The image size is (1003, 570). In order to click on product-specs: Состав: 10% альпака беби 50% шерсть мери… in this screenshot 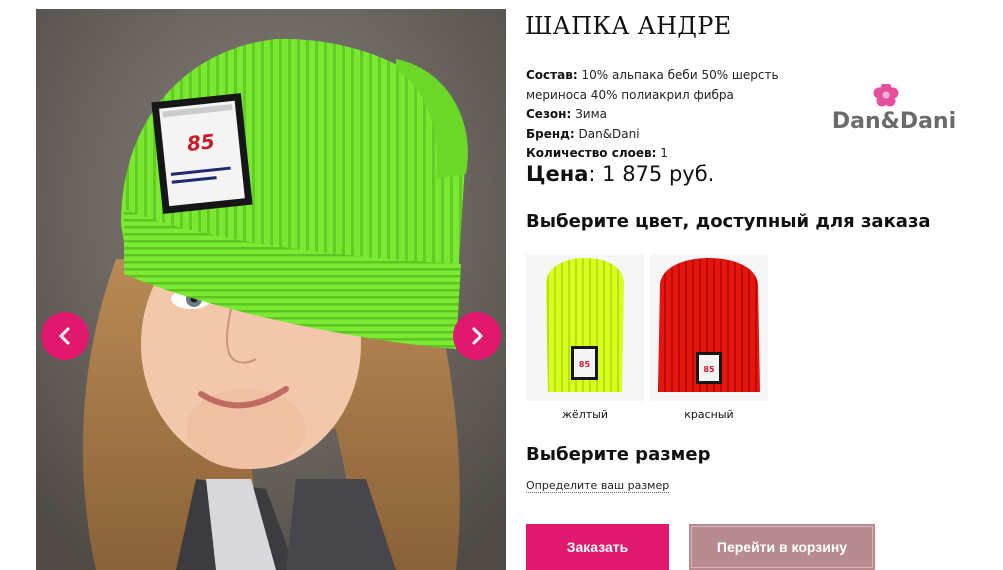, I will do `click(656, 115)`.